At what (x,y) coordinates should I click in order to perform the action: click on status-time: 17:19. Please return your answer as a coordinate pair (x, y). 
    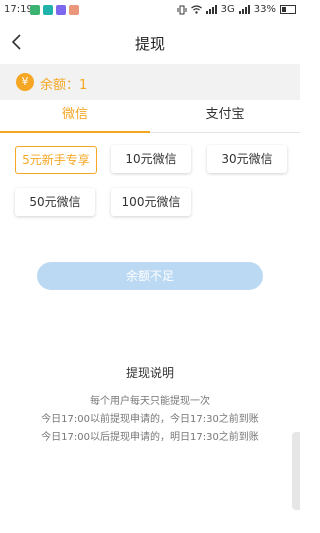
    Looking at the image, I should click on (18, 9).